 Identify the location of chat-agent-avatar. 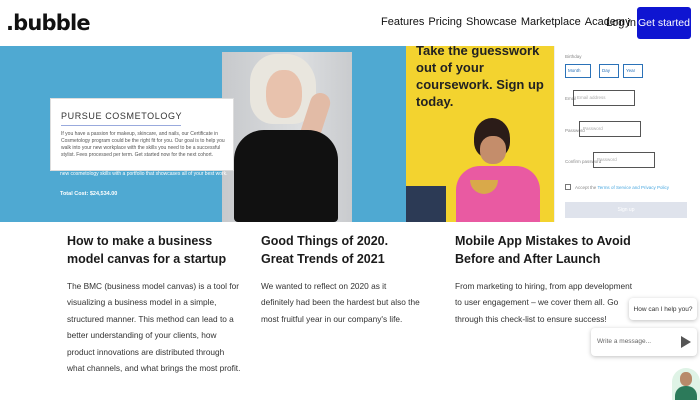
(686, 384).